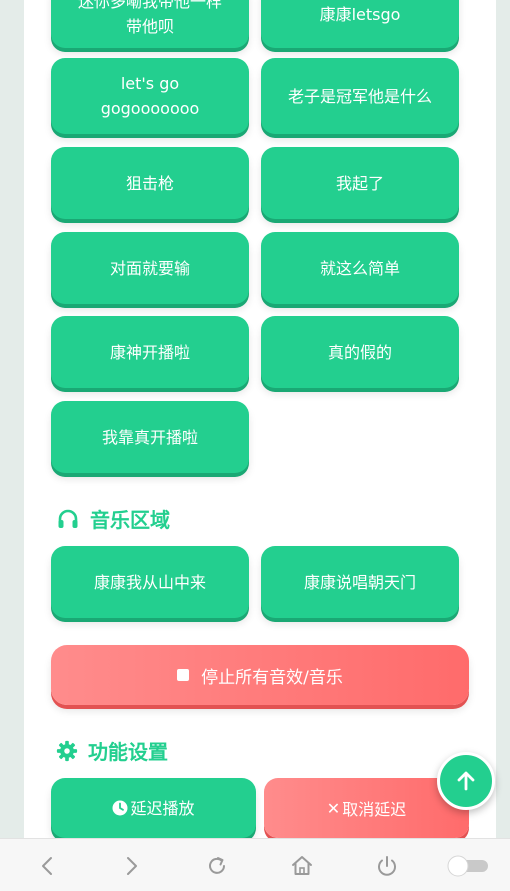  What do you see at coordinates (48, 866) in the screenshot?
I see `back-icon` at bounding box center [48, 866].